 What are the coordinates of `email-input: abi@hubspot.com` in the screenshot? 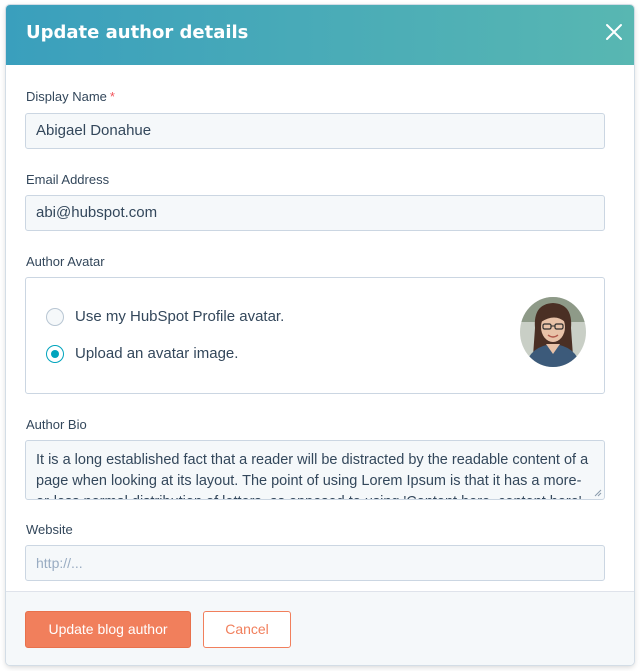 It's located at (315, 213).